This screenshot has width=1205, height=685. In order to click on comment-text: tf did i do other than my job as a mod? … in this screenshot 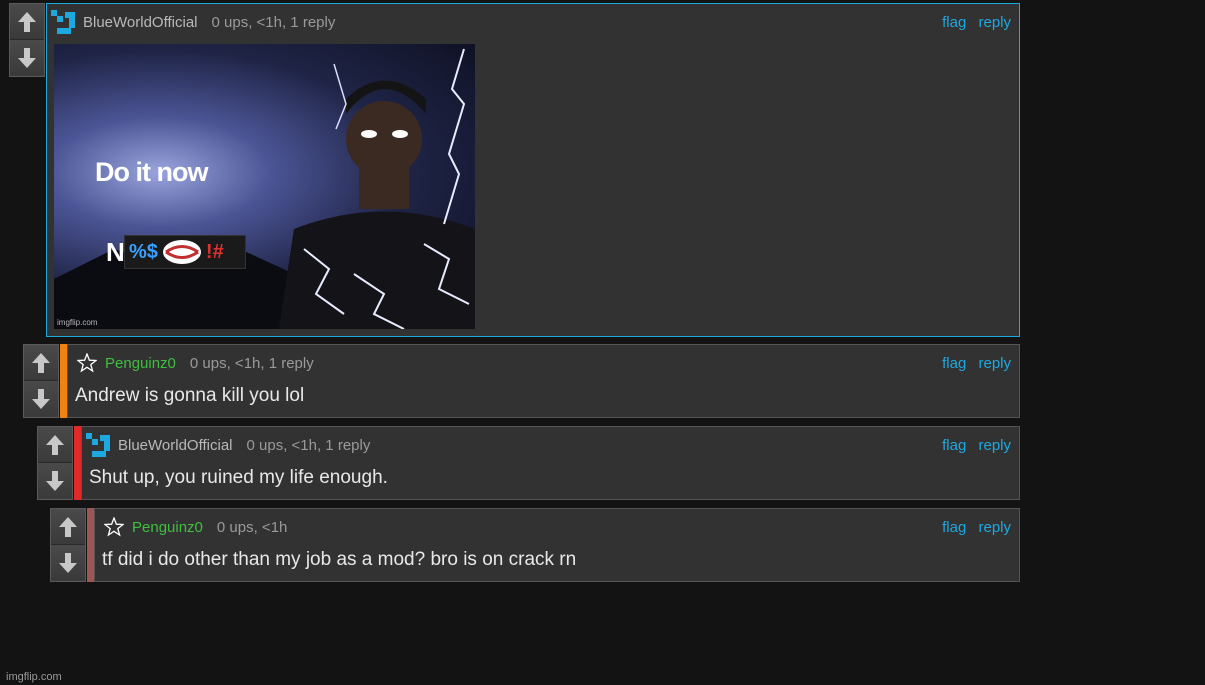, I will do `click(339, 559)`.